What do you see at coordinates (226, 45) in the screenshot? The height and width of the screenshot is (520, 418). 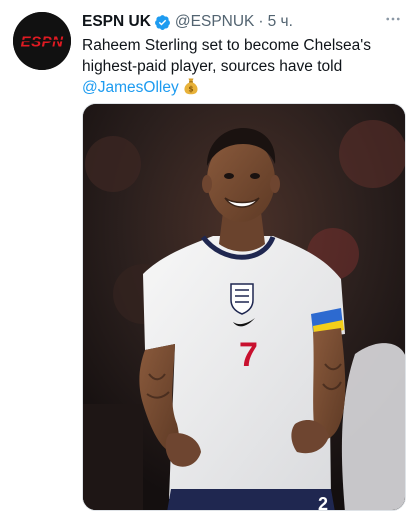 I see `tweet-text-line-1: Raheem Sterling set to become Chelsea's` at bounding box center [226, 45].